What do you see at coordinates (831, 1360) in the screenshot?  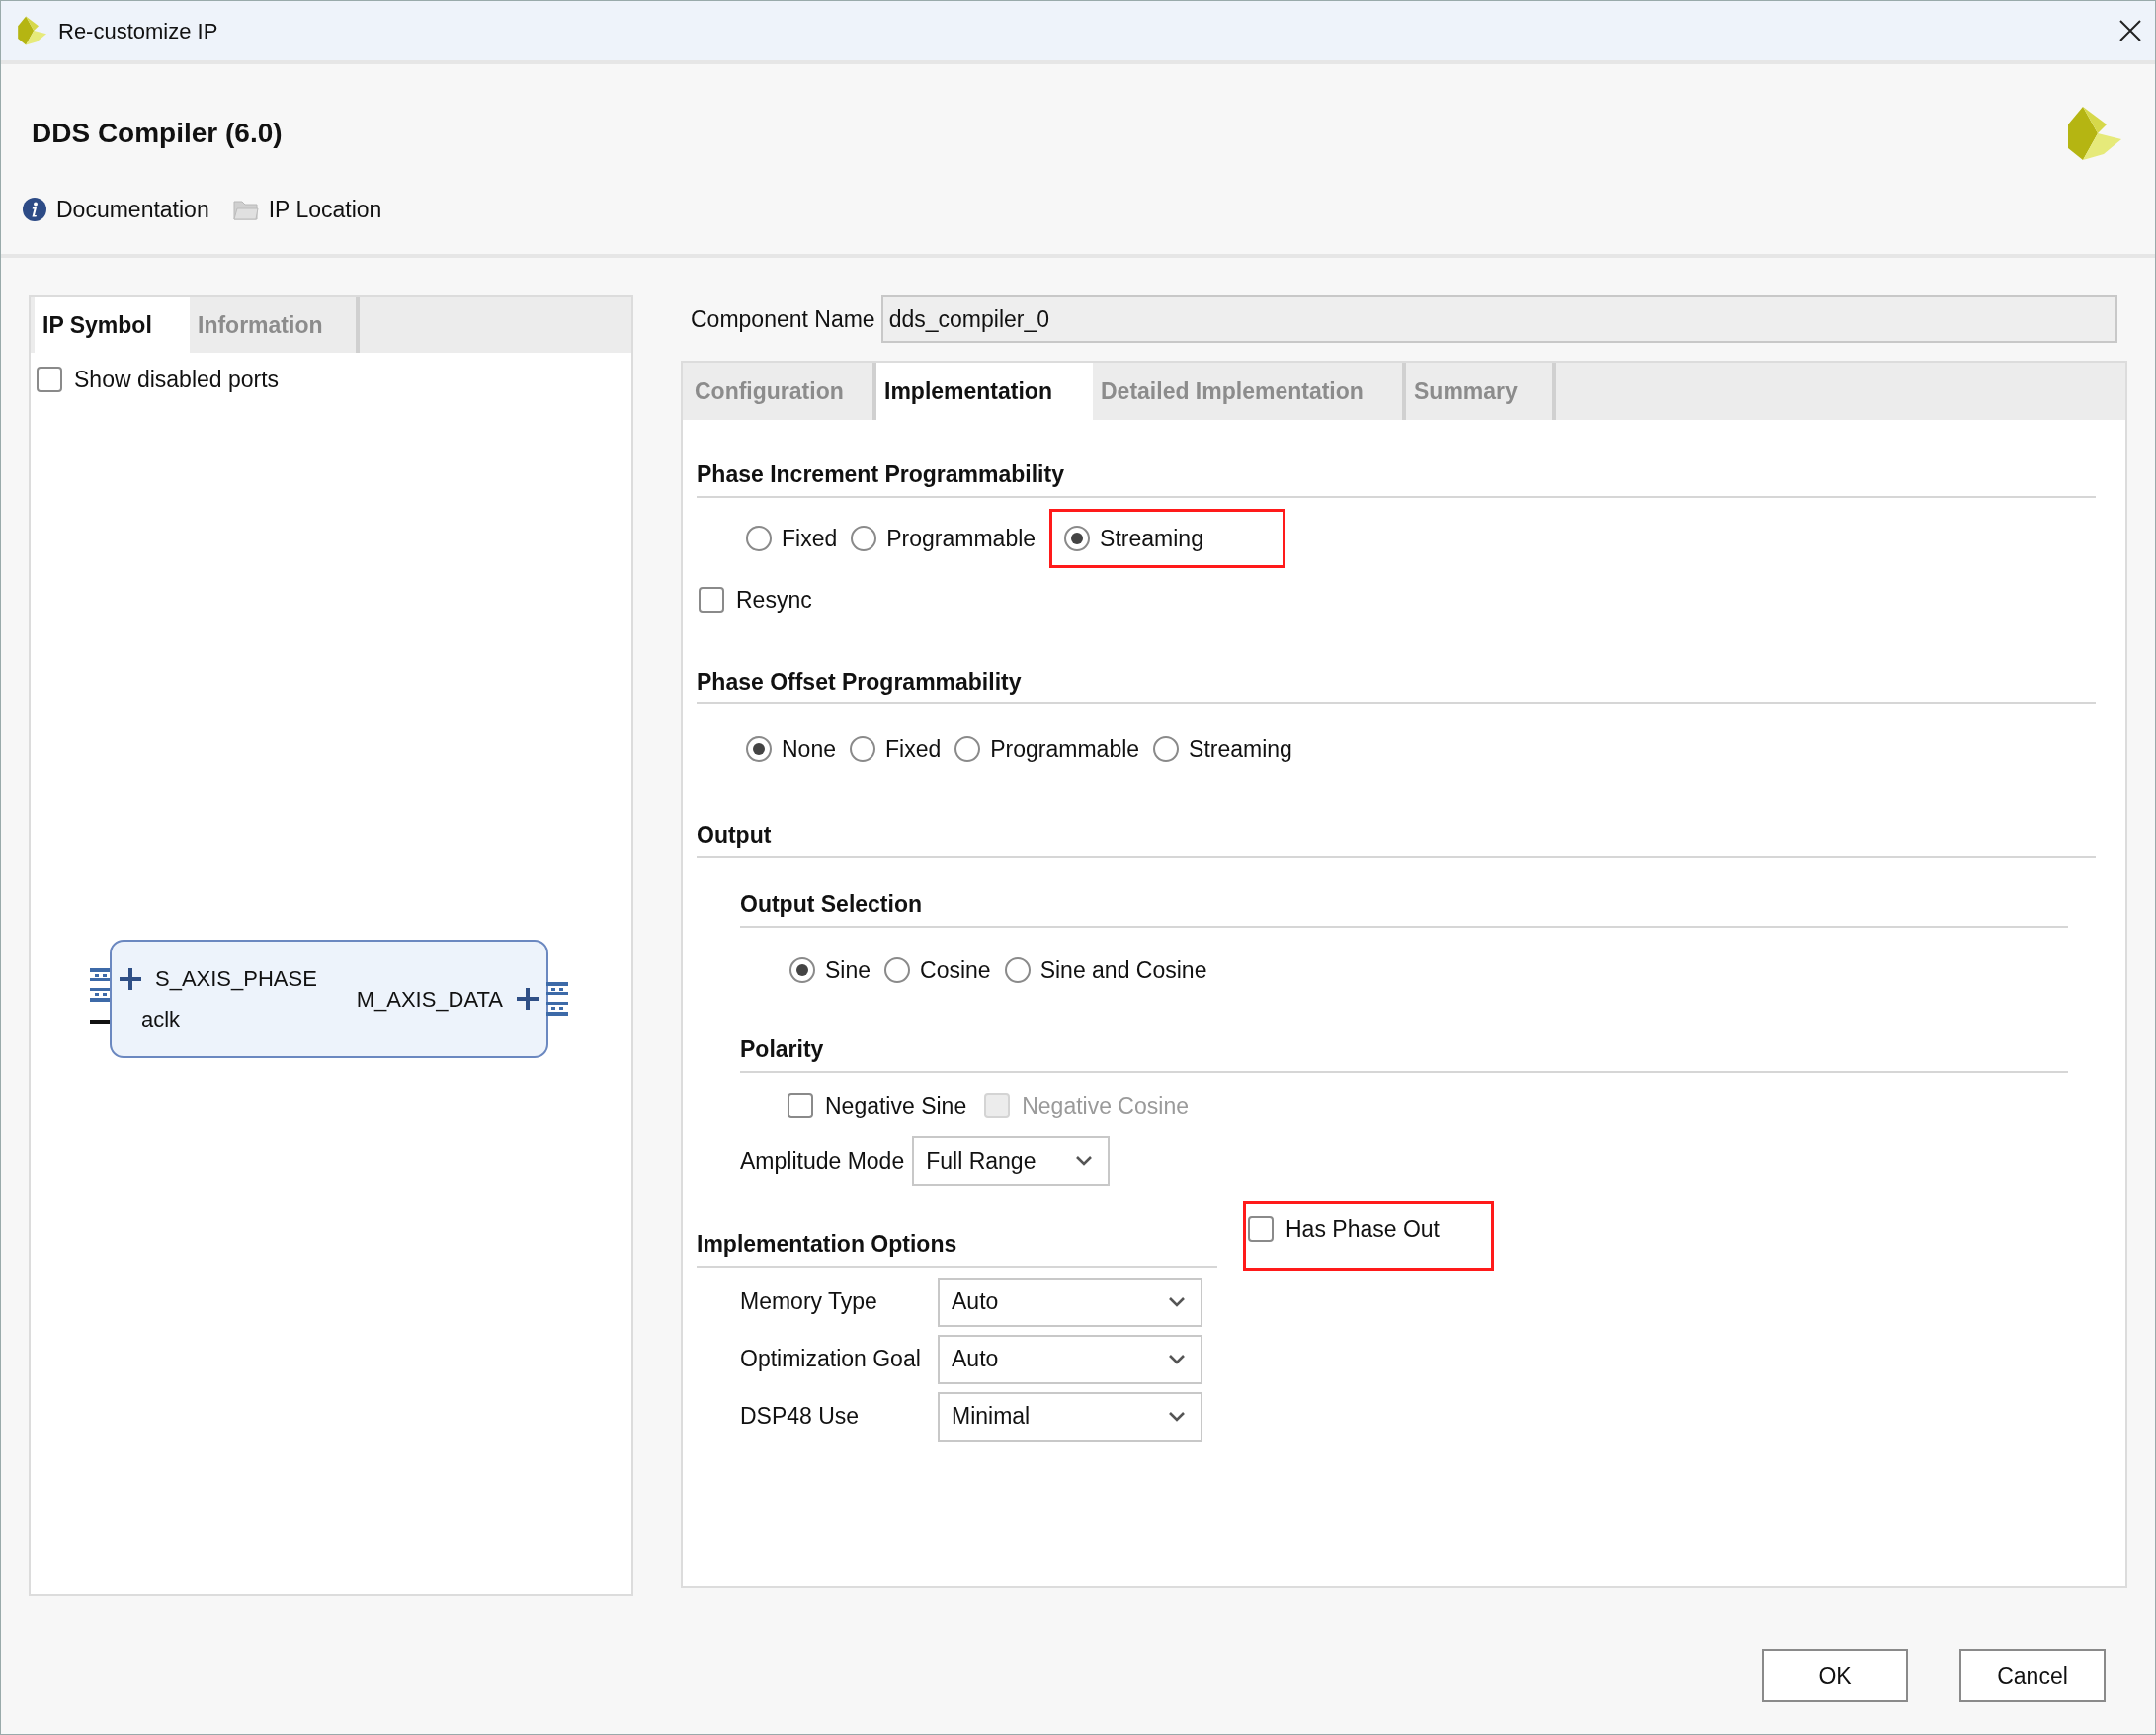 I see `field-label: Optimization Goal` at bounding box center [831, 1360].